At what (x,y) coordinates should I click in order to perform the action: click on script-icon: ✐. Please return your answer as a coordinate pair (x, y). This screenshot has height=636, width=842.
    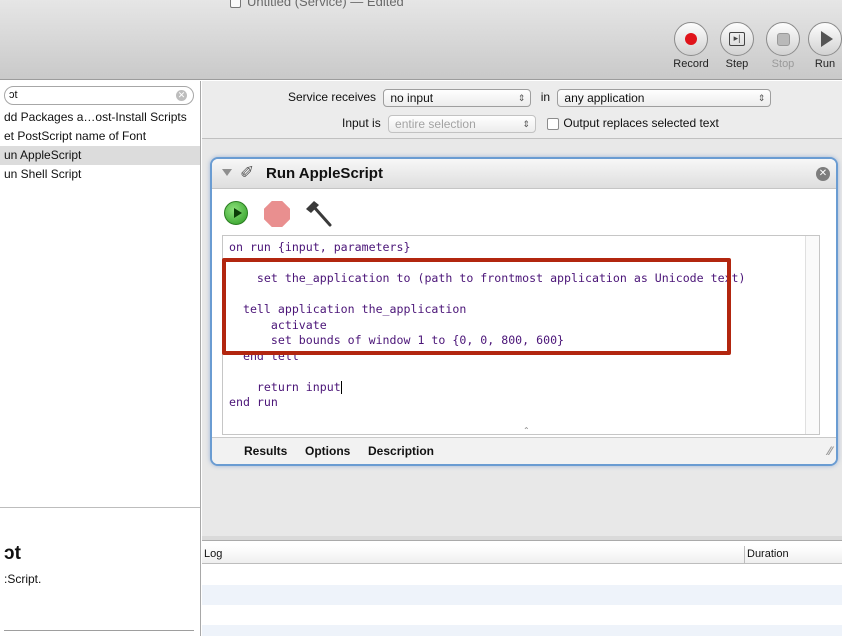
    Looking at the image, I should click on (247, 172).